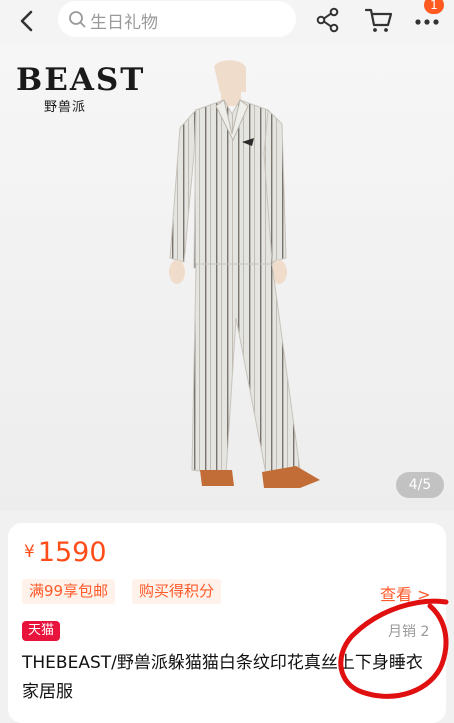  Describe the element at coordinates (405, 593) in the screenshot. I see `view-more-link: 查看 >` at that location.